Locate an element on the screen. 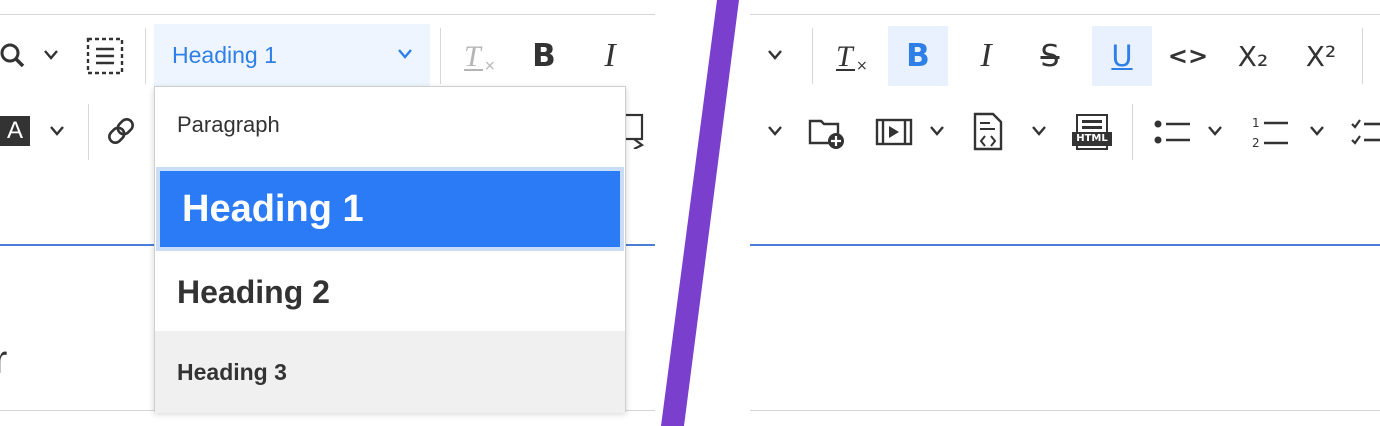 This screenshot has width=1380, height=426. inline-code-button: <> is located at coordinates (1188, 56).